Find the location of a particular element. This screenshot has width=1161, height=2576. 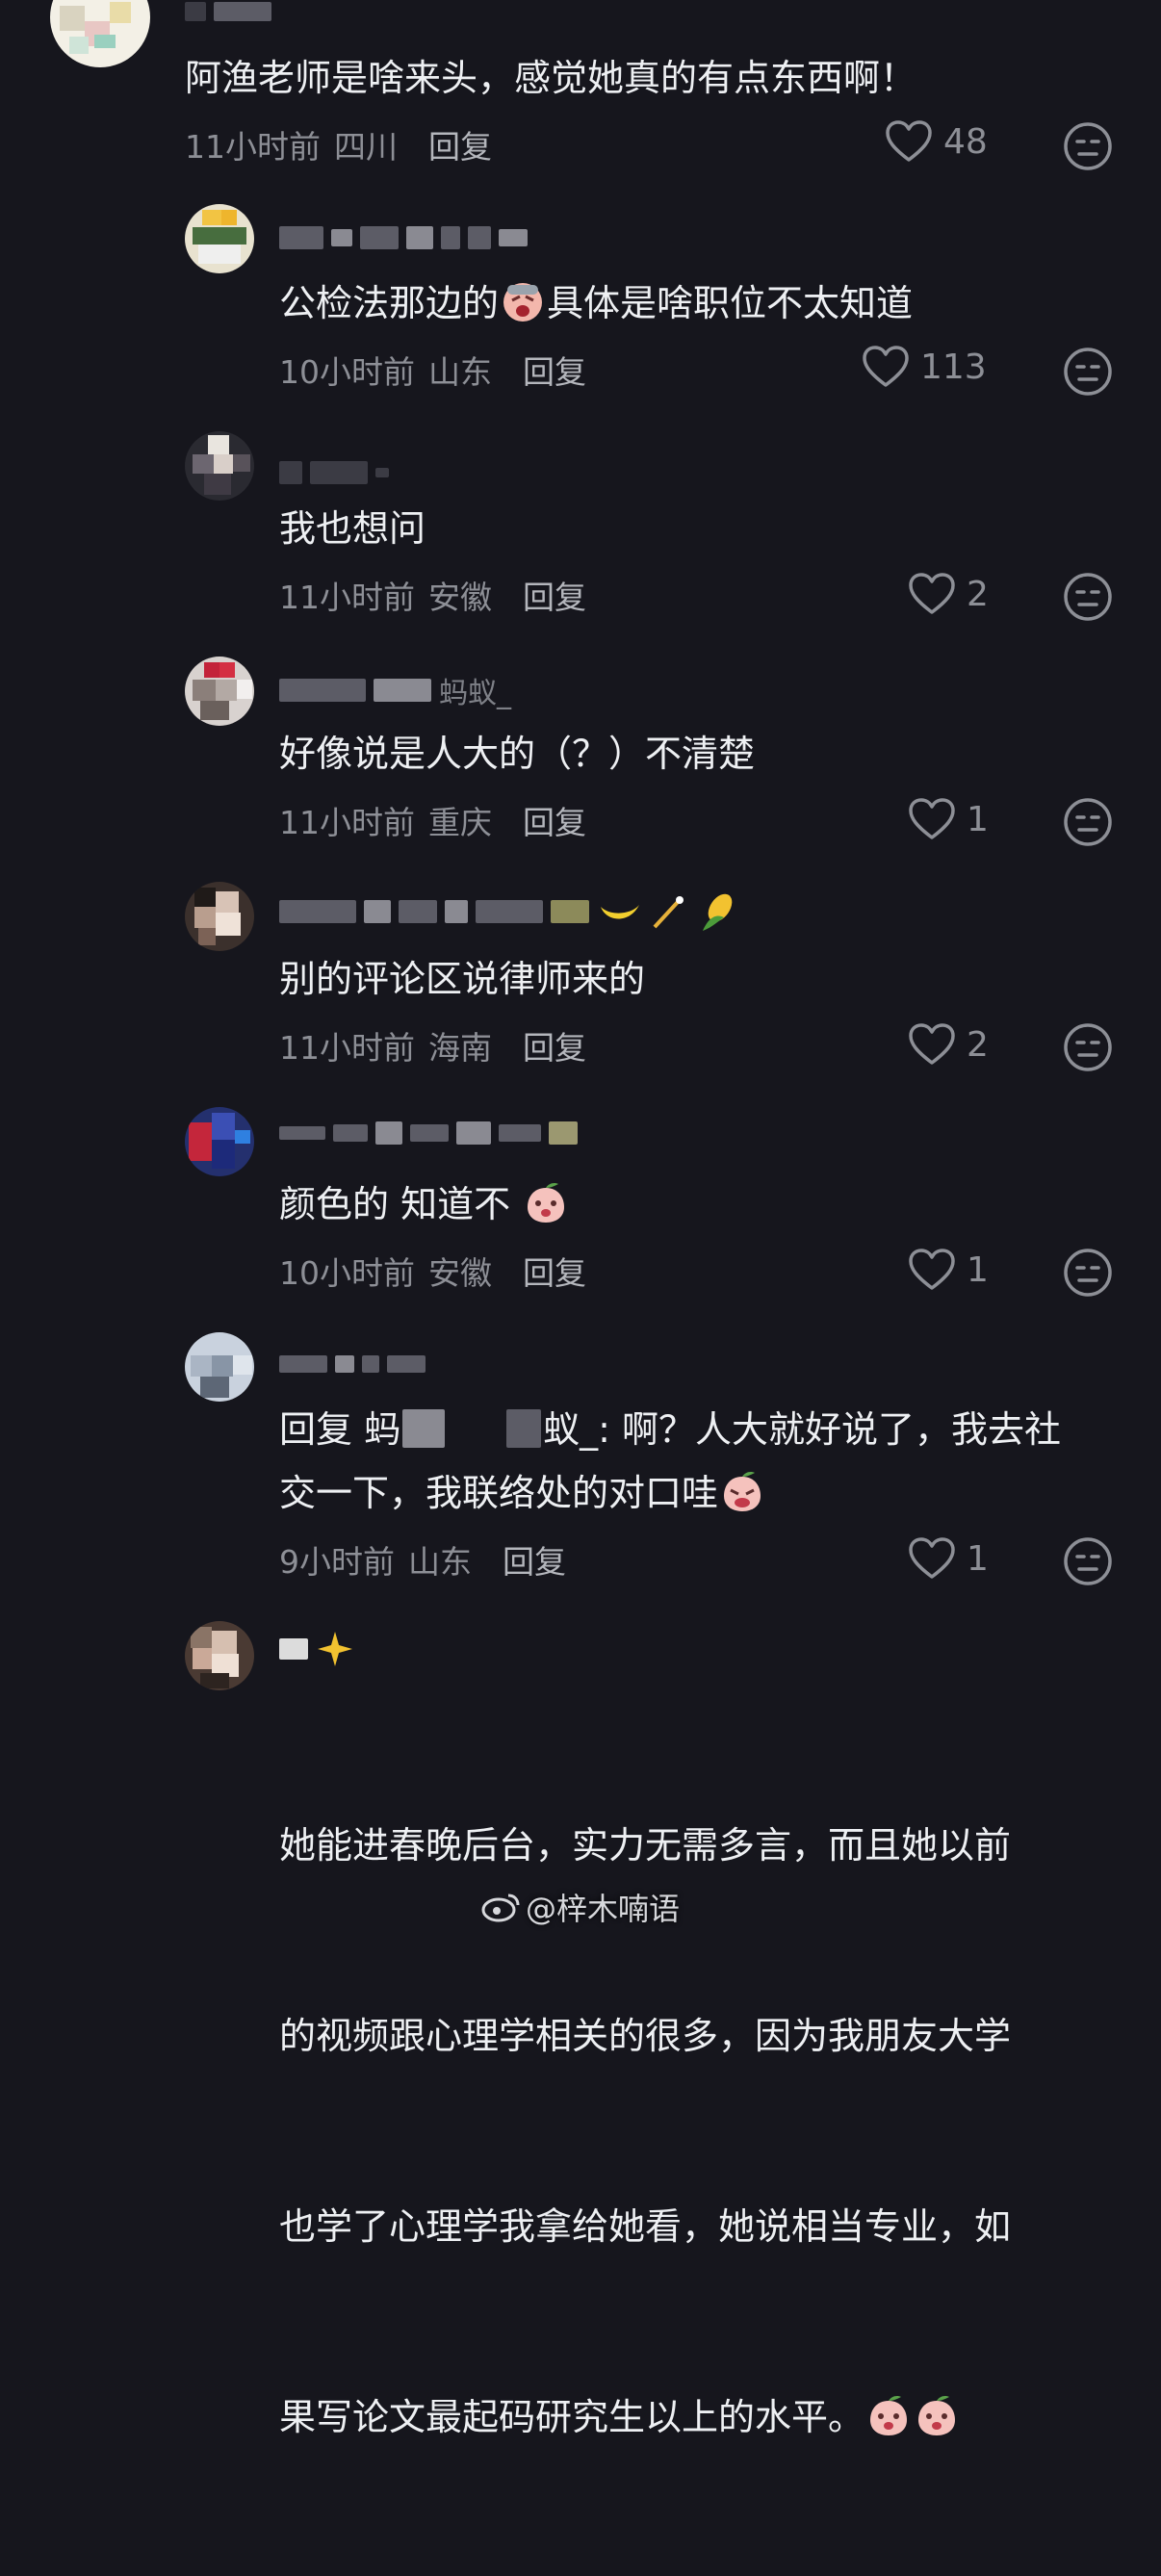

wand-emoji-icon is located at coordinates (668, 913).